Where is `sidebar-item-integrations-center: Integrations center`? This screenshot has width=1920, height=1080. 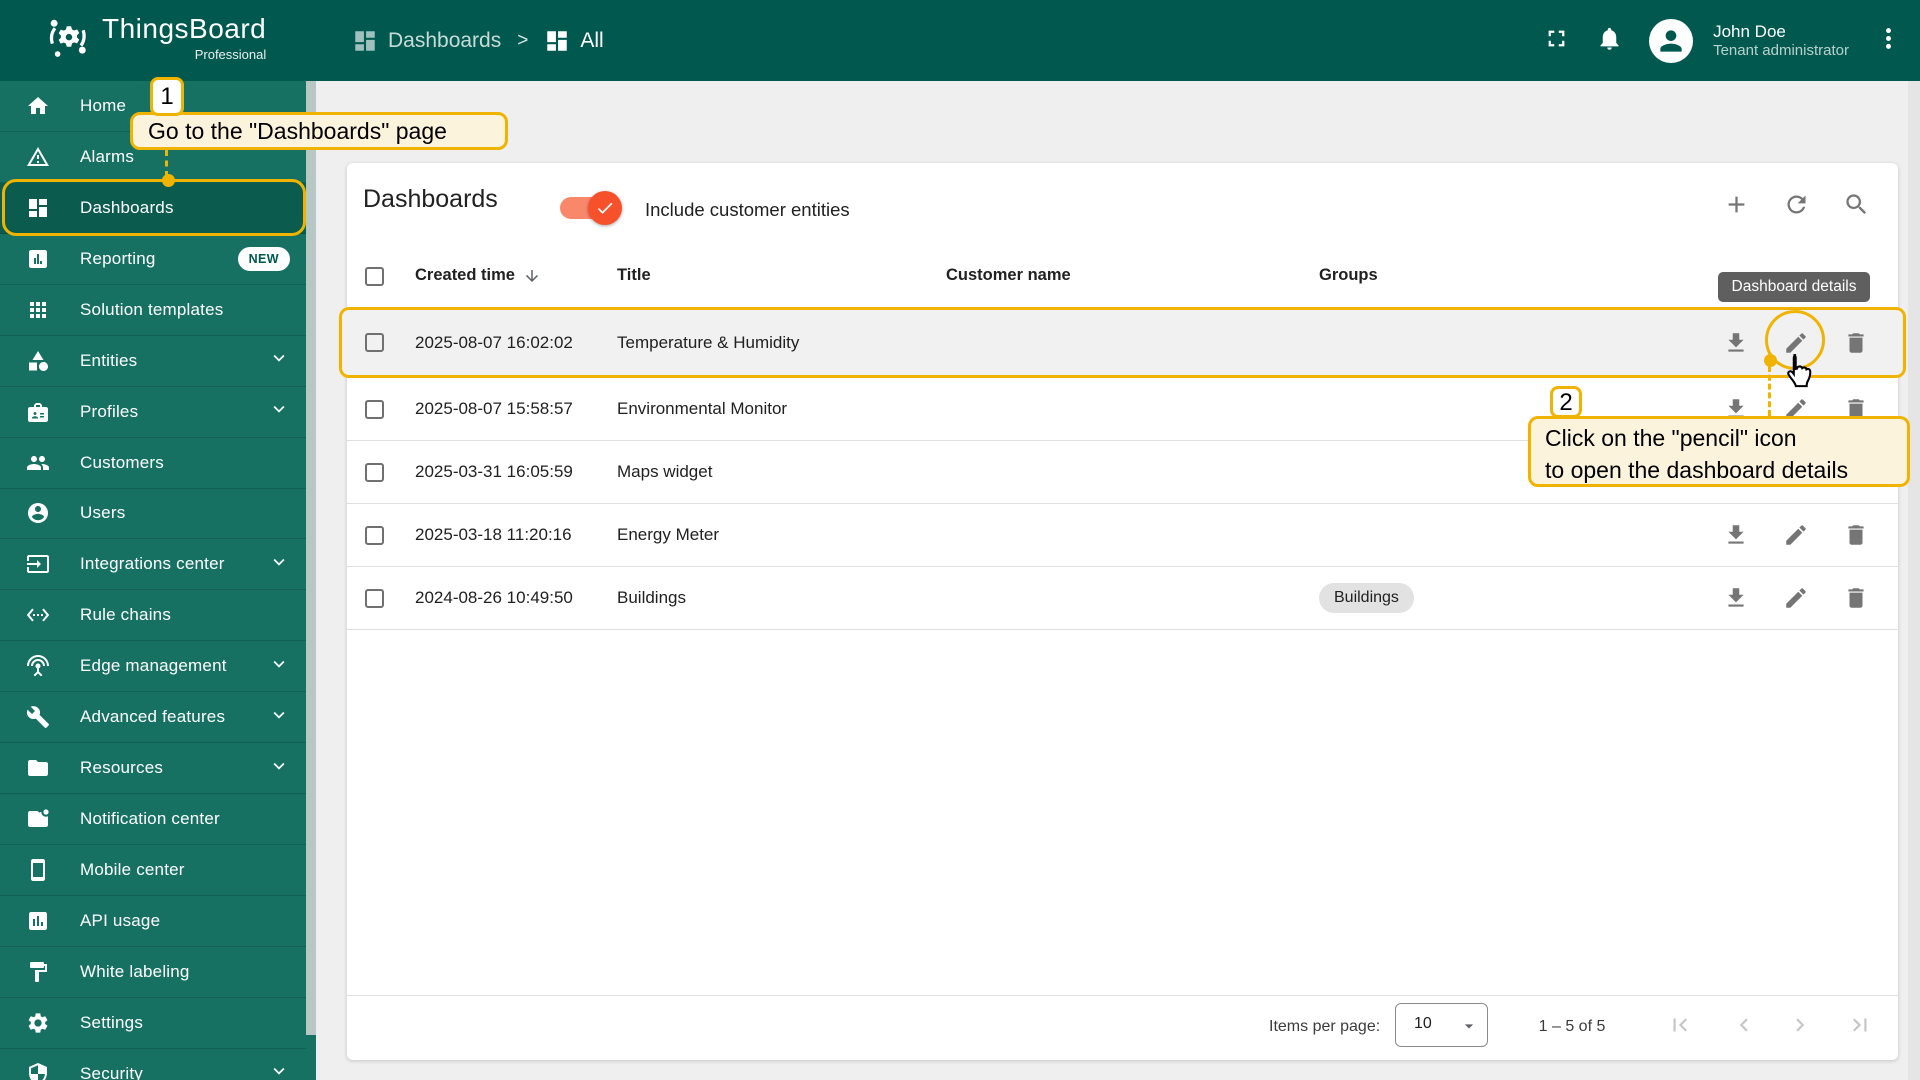
sidebar-item-integrations-center: Integrations center is located at coordinates (153, 565).